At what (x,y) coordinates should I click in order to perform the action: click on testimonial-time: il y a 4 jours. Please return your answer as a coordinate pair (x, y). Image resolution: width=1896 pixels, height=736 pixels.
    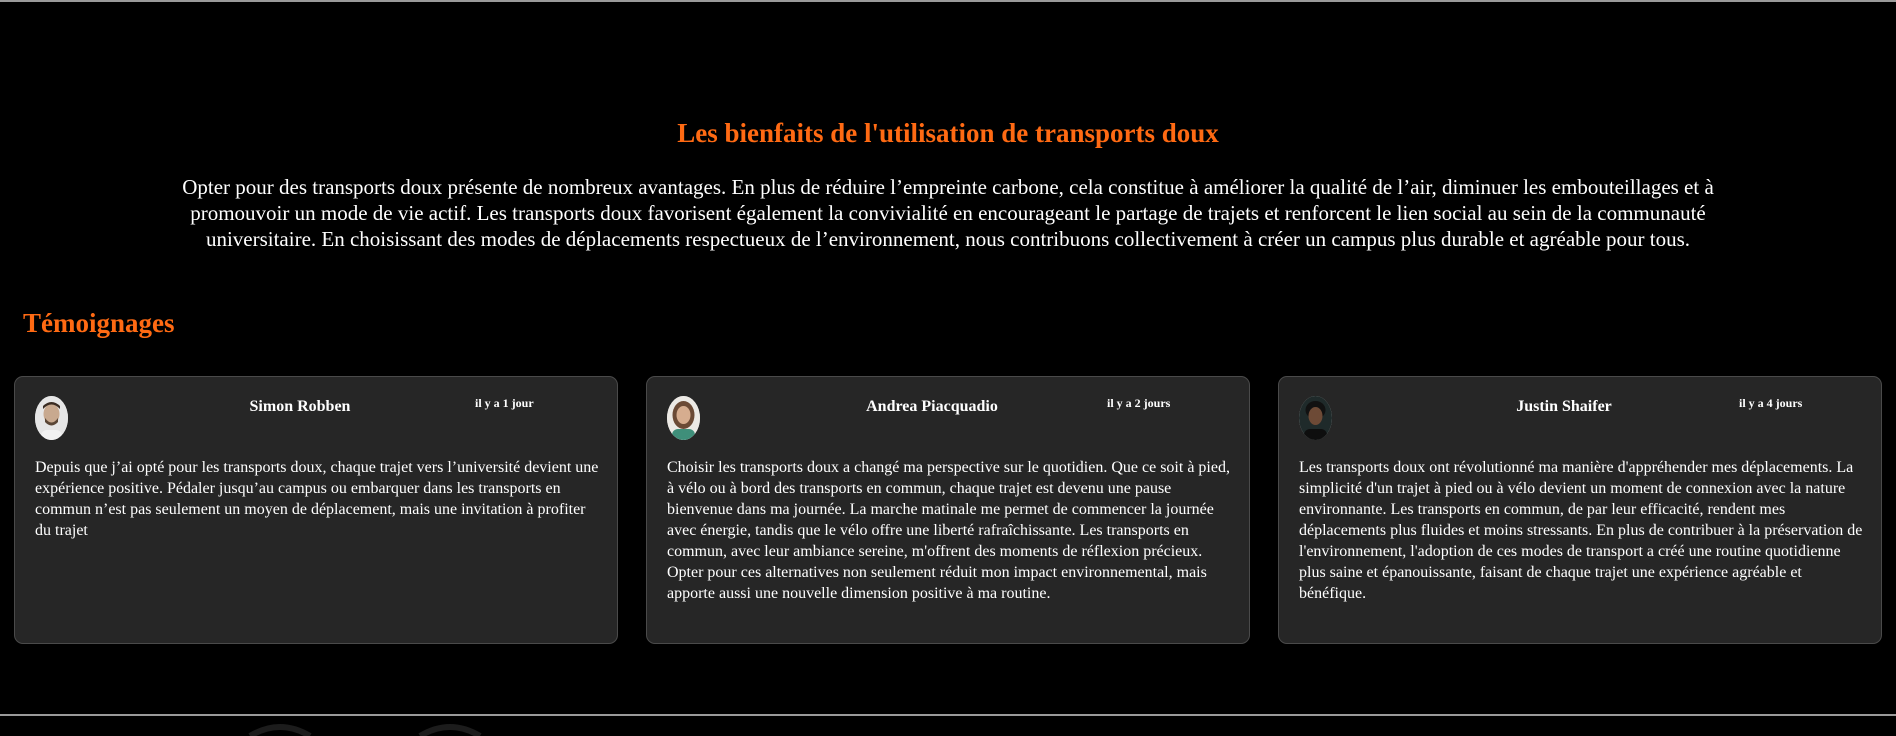
    Looking at the image, I should click on (1771, 403).